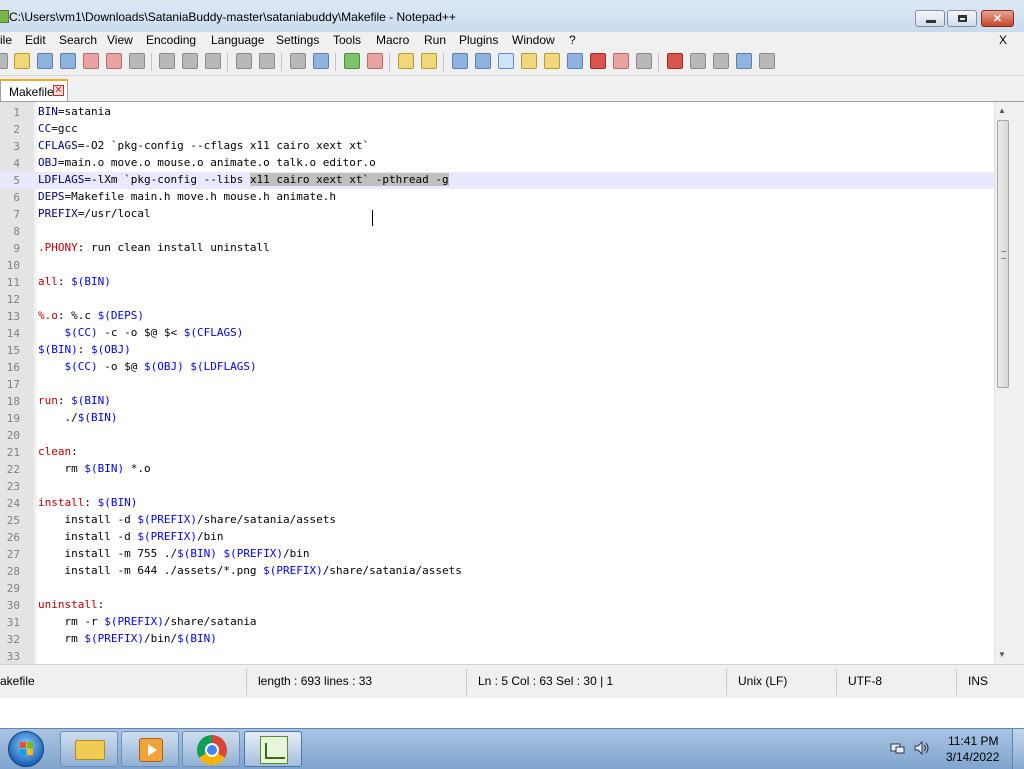 This screenshot has width=1024, height=769. I want to click on code-line: 19 ./$(BIN), so click(497, 418).